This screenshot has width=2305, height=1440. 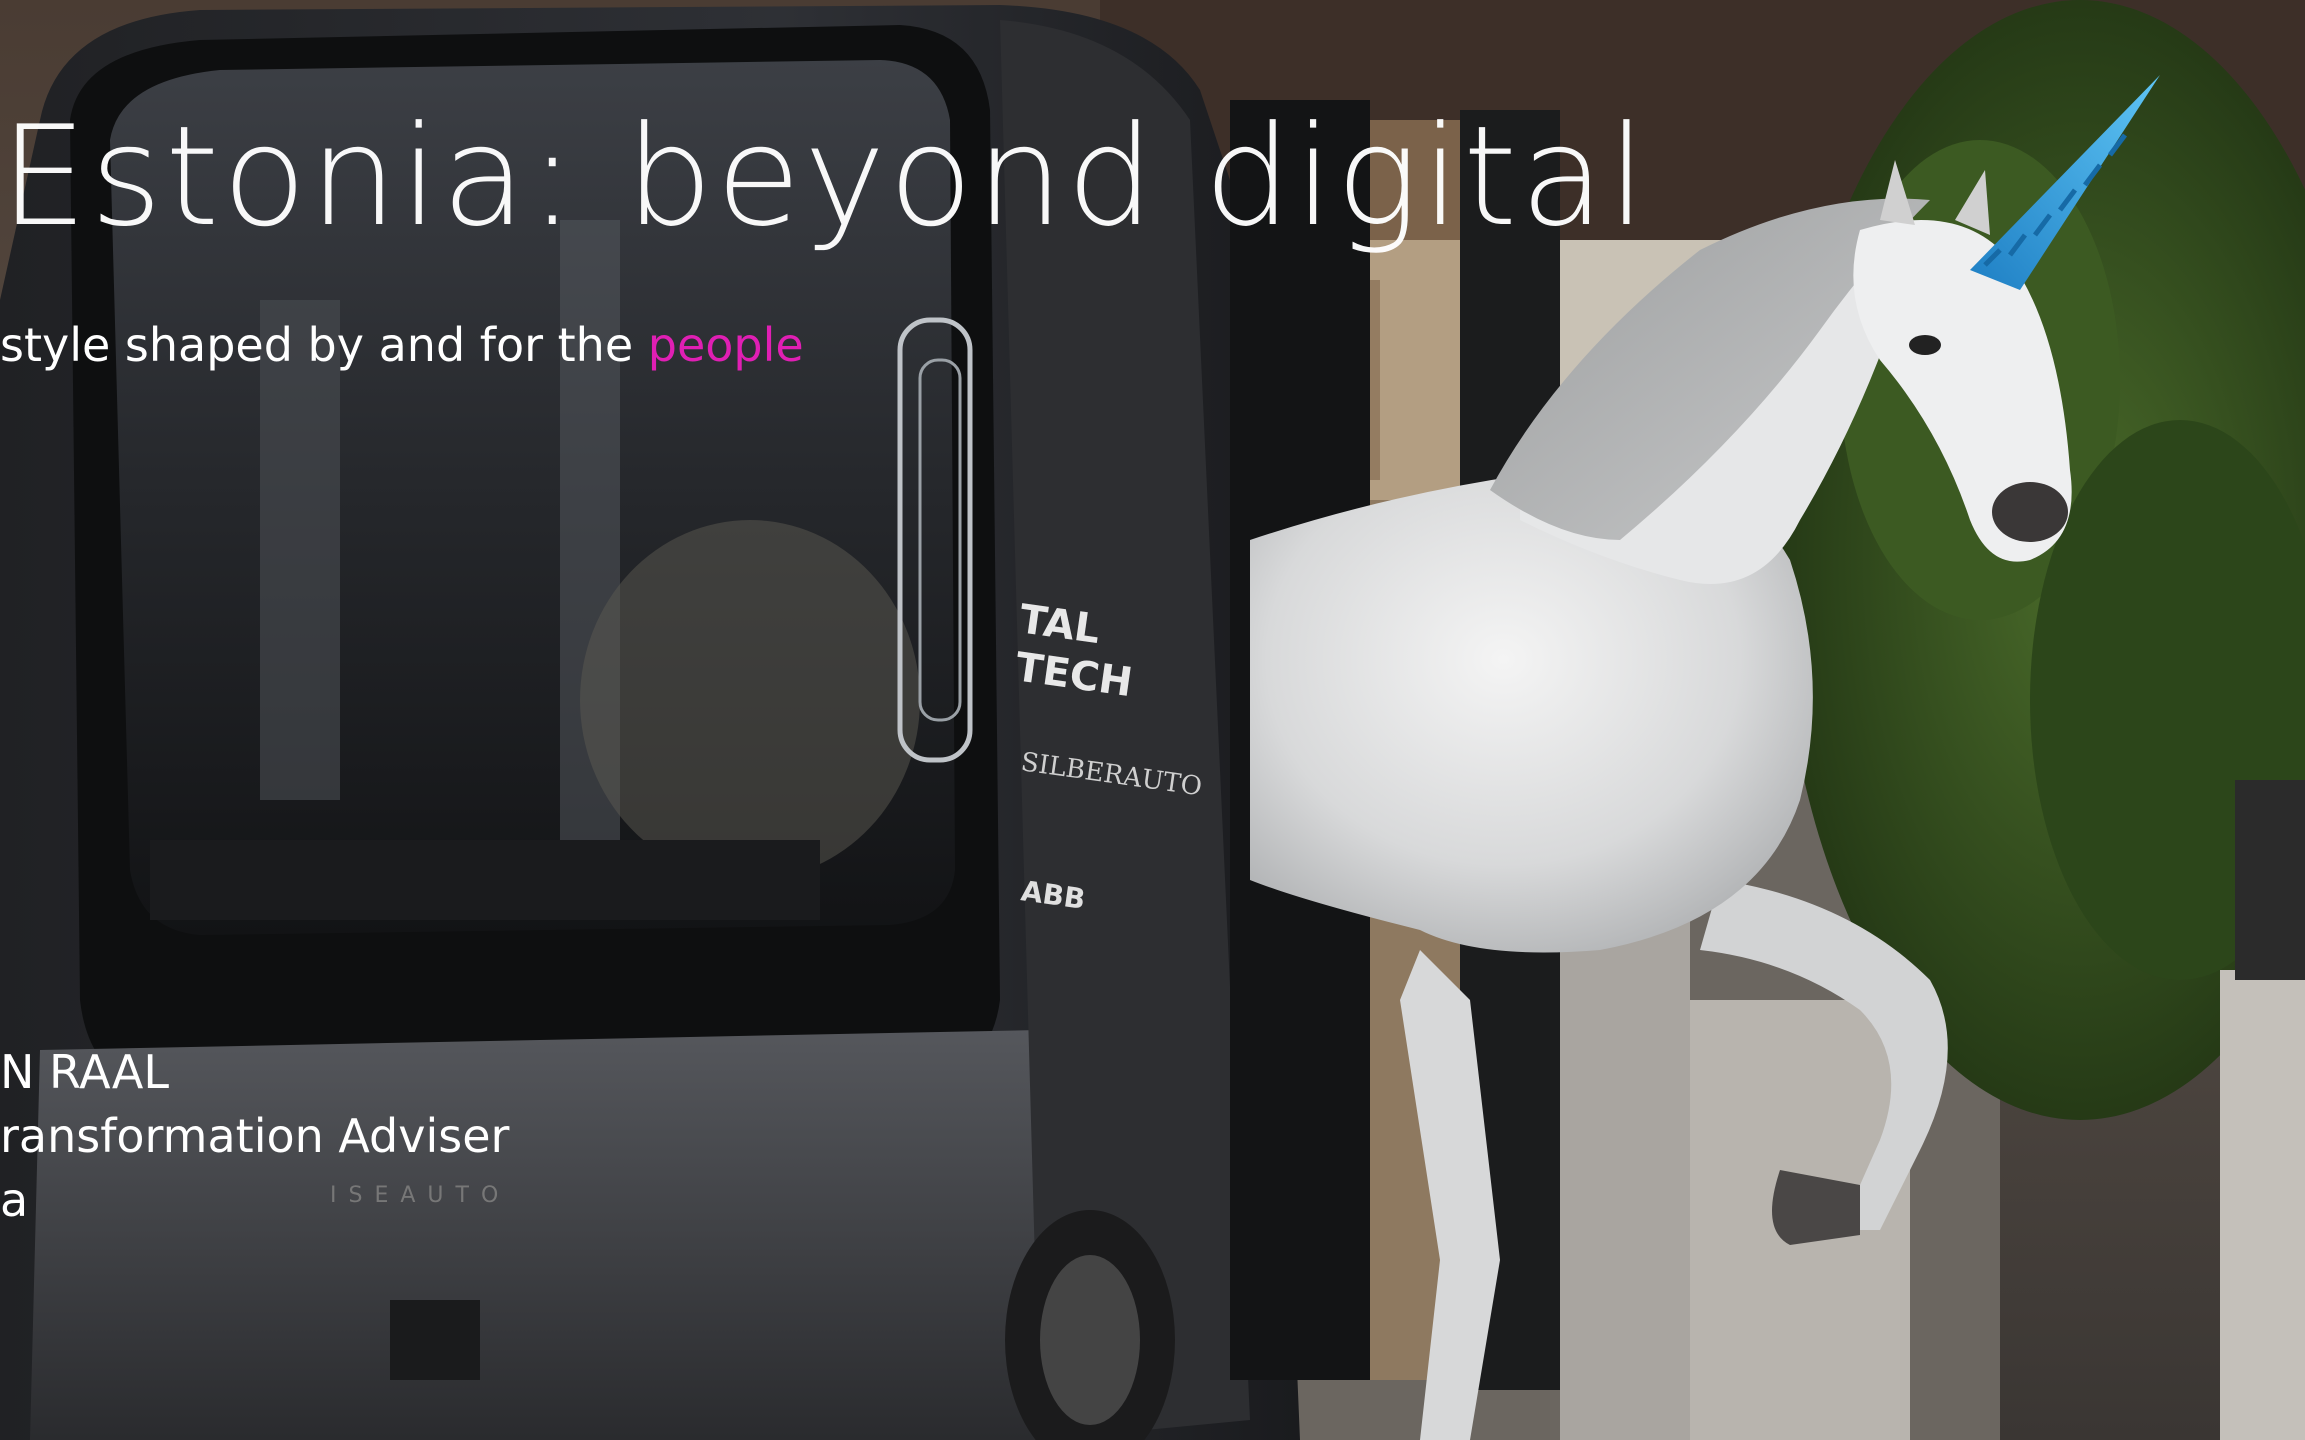 What do you see at coordinates (824, 176) in the screenshot?
I see `page-title: Estonia: beyond digital` at bounding box center [824, 176].